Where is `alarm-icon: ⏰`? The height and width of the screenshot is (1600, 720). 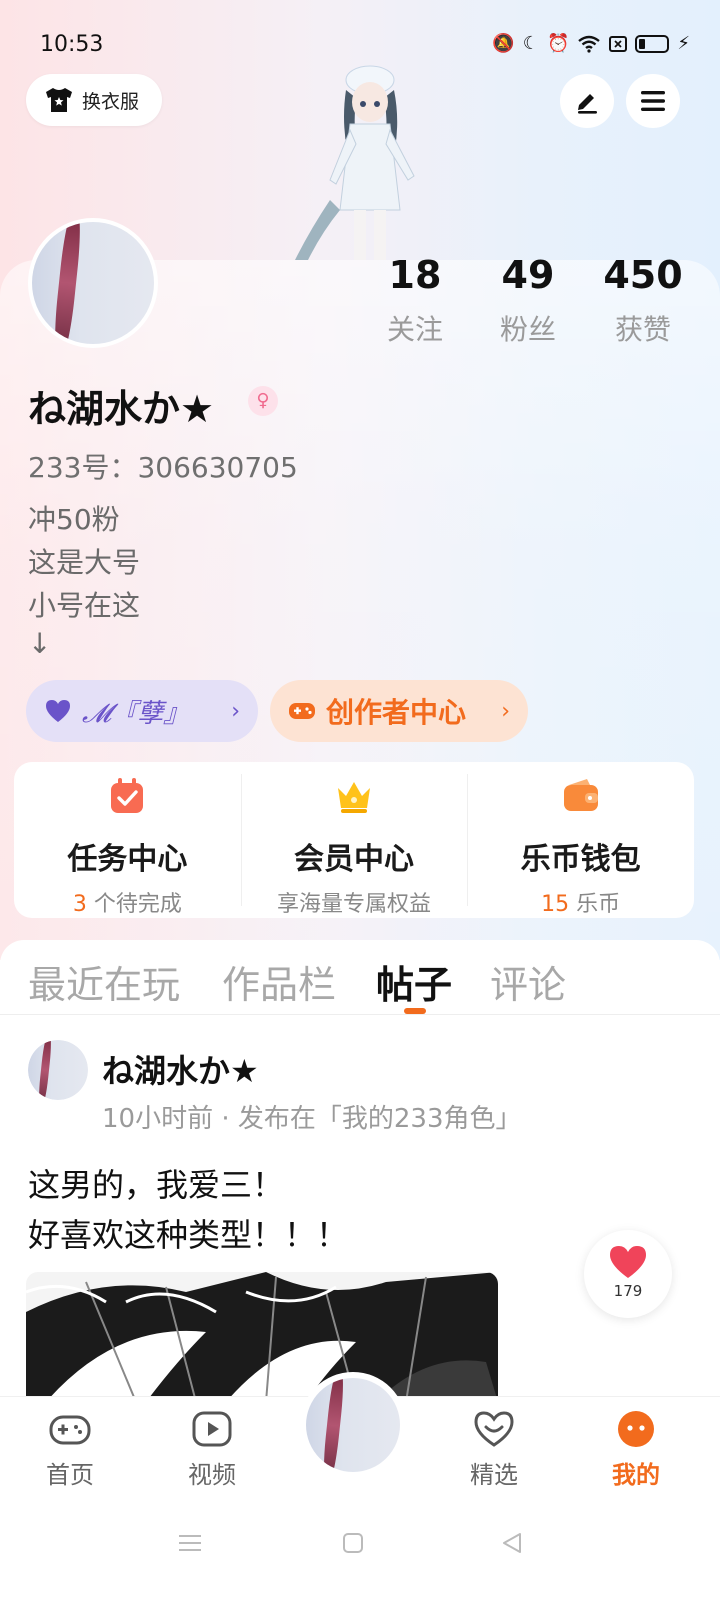
alarm-icon: ⏰ is located at coordinates (558, 43).